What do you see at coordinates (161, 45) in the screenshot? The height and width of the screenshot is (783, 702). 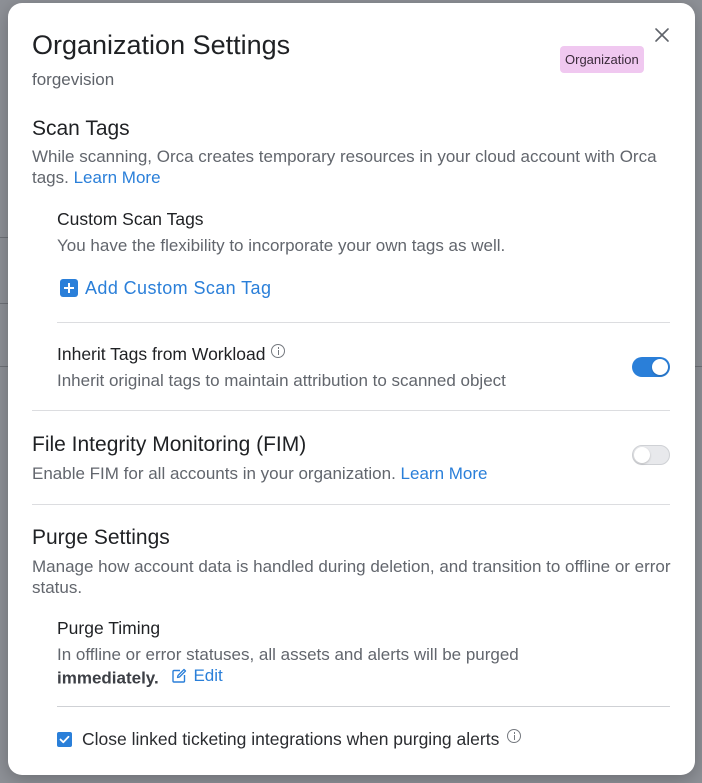 I see `modal-title: Organization Settings` at bounding box center [161, 45].